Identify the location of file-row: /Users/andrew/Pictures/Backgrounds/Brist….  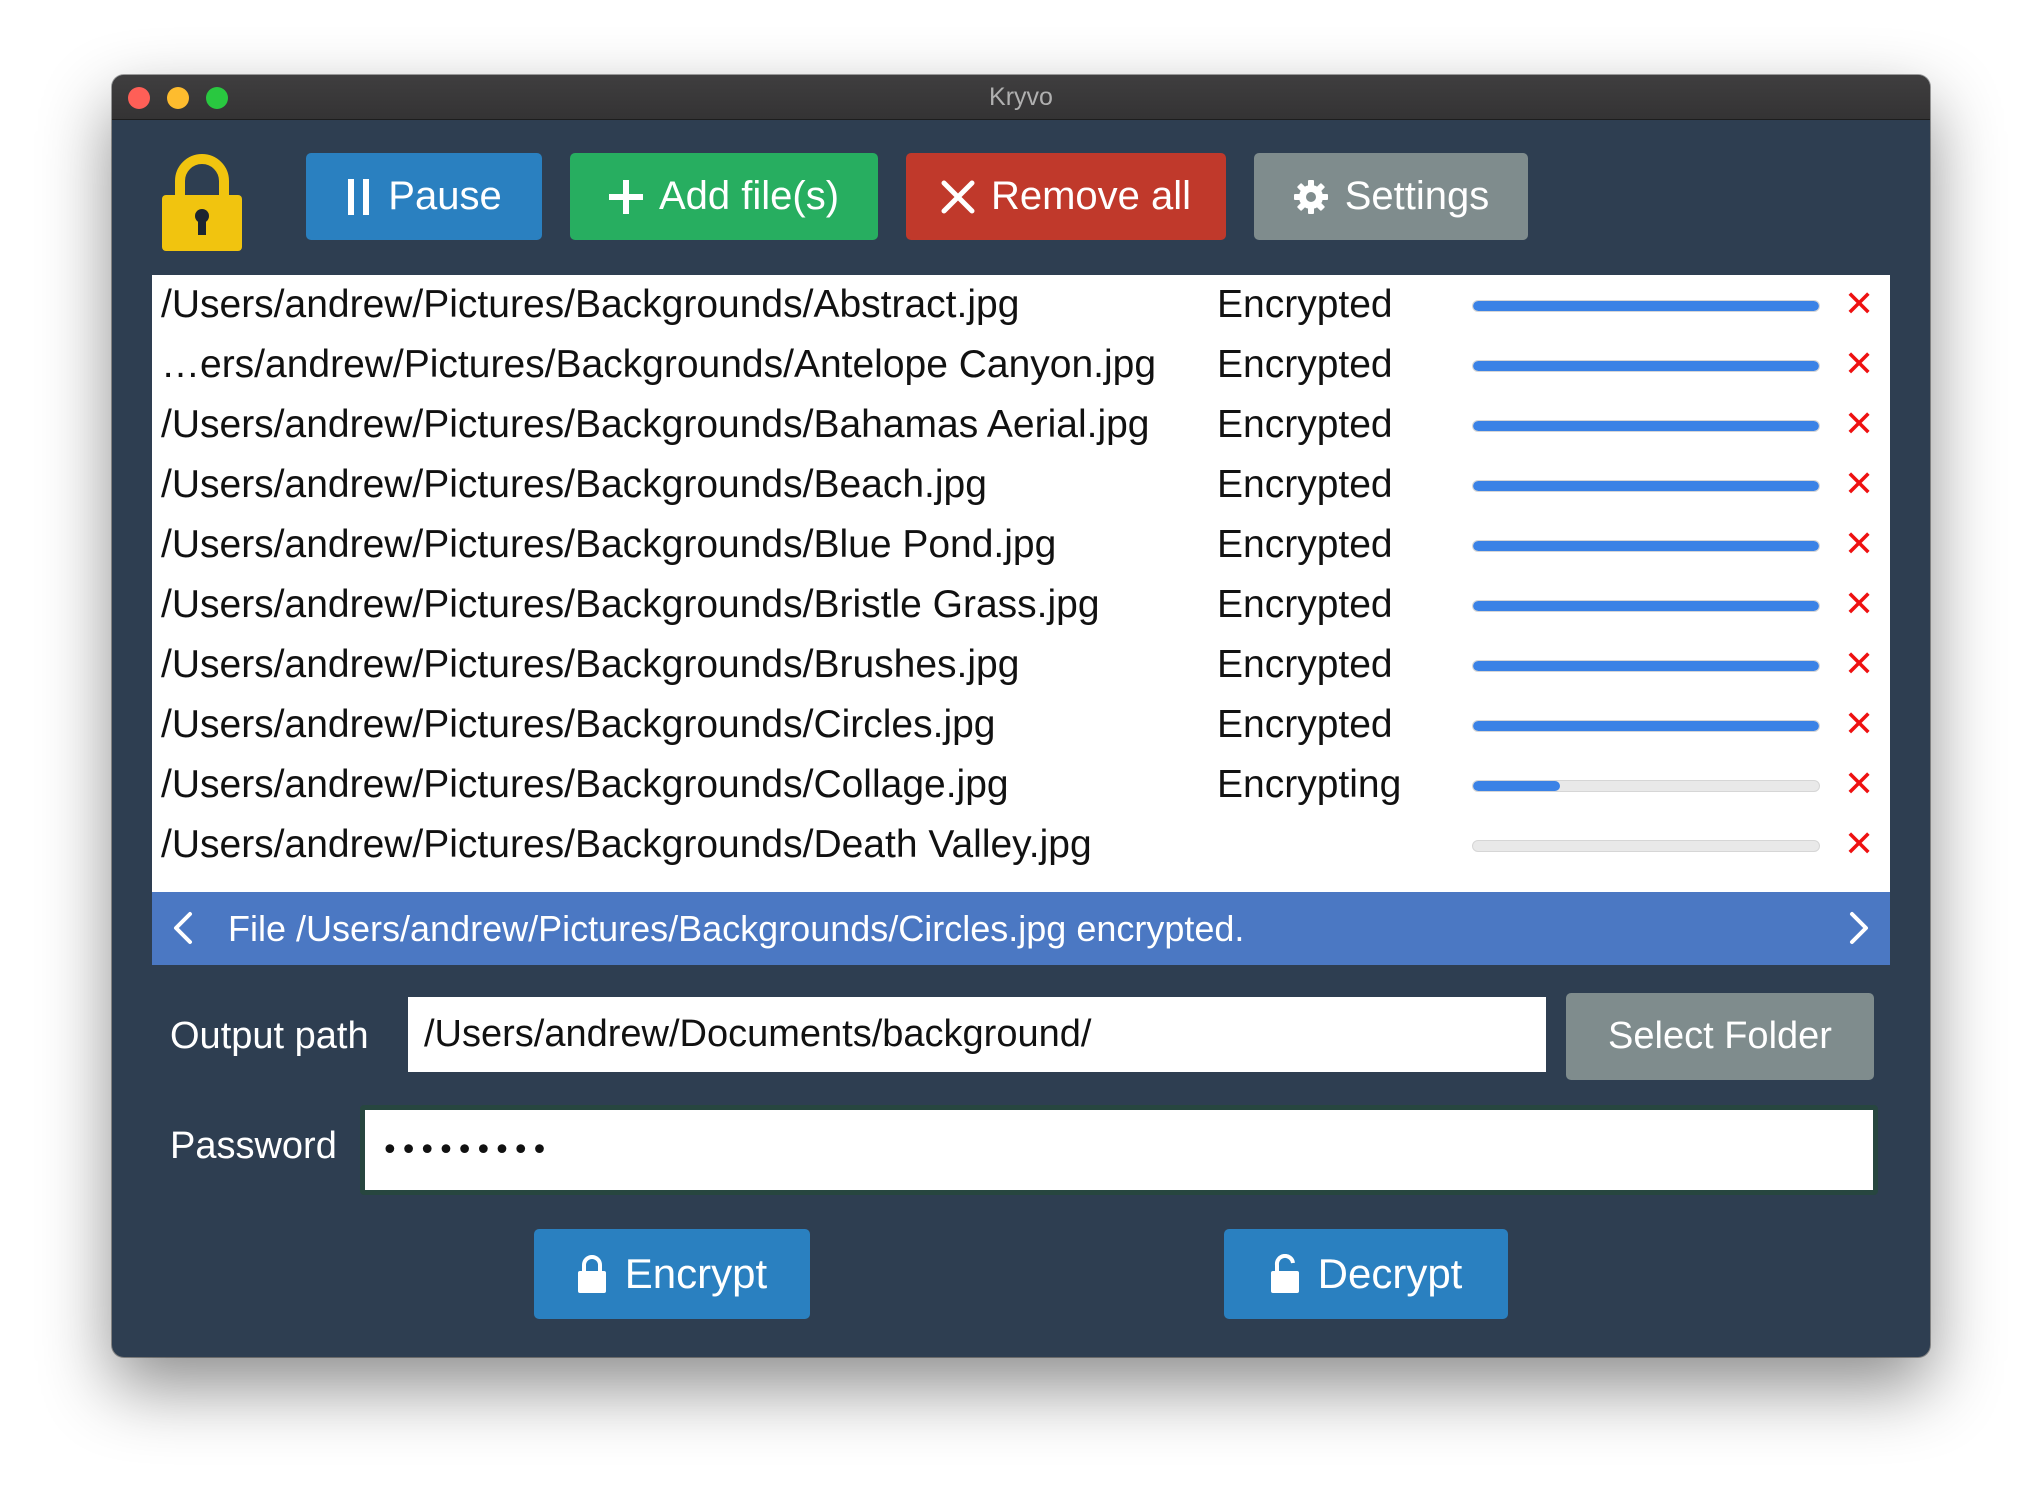
(1021, 605).